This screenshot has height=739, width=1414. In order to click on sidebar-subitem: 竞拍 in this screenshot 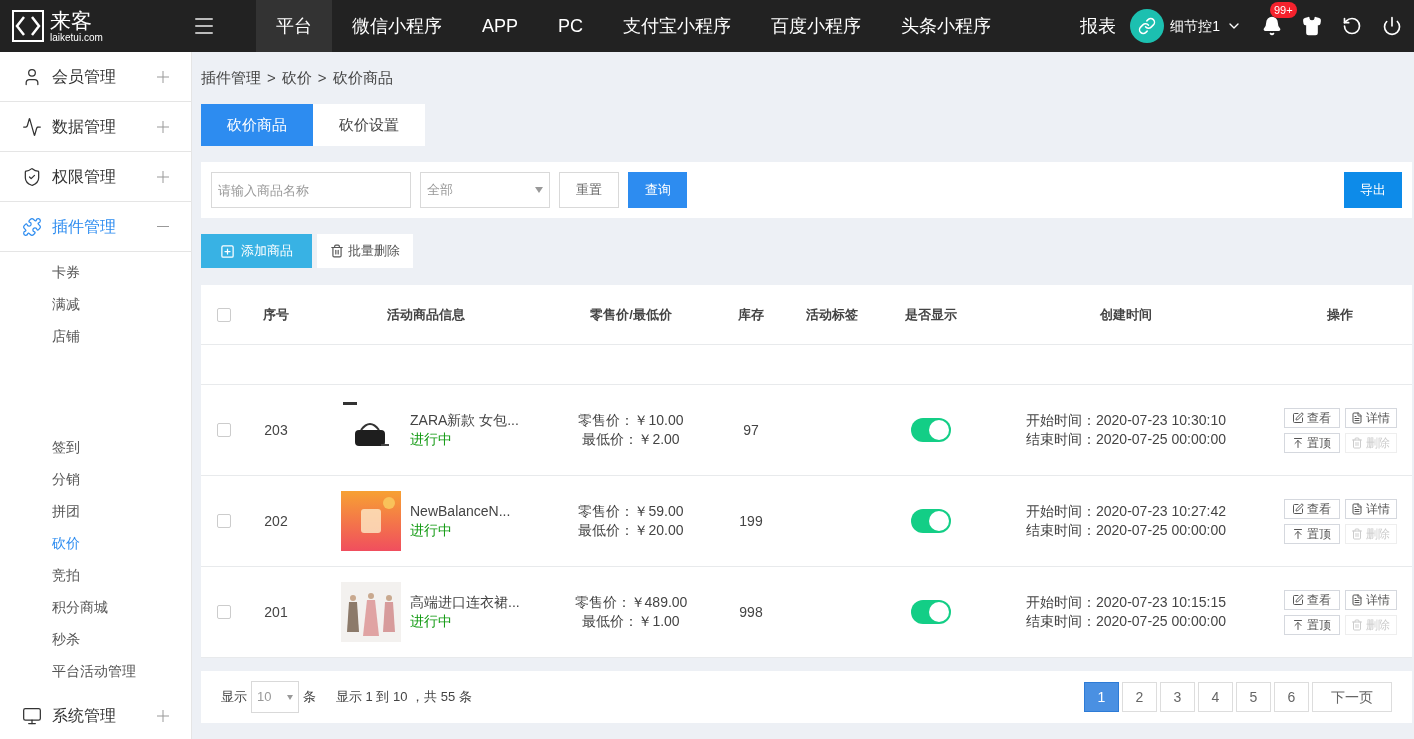, I will do `click(121, 575)`.